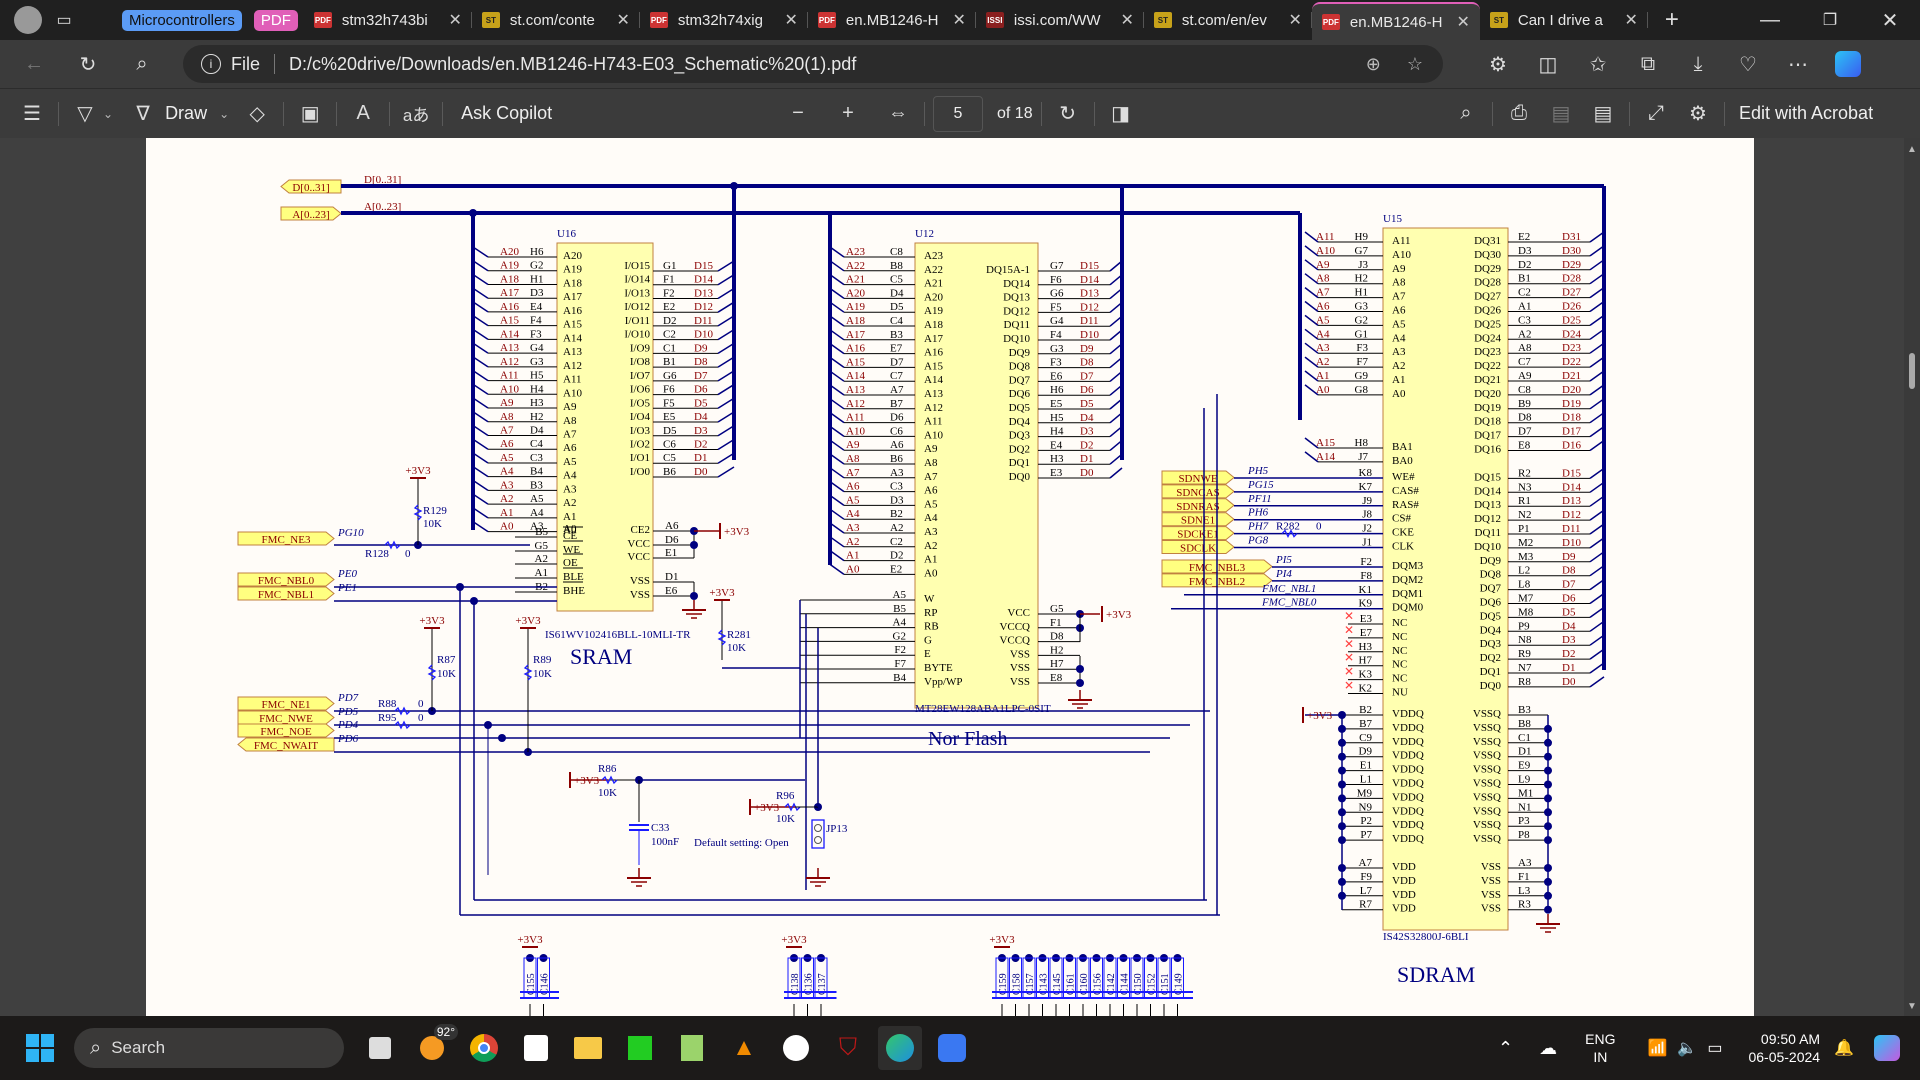 The width and height of the screenshot is (1920, 1080). Describe the element at coordinates (1830, 20) in the screenshot. I see `maximize-button: ❐` at that location.